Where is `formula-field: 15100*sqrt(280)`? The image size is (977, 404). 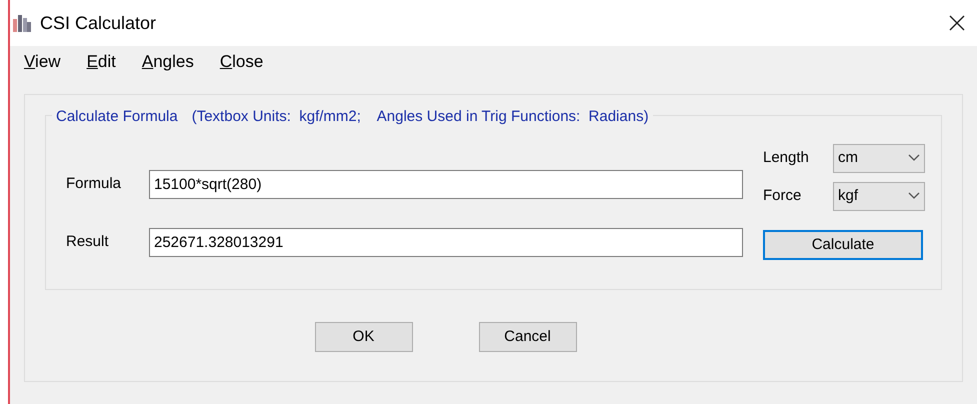 formula-field: 15100*sqrt(280) is located at coordinates (446, 184).